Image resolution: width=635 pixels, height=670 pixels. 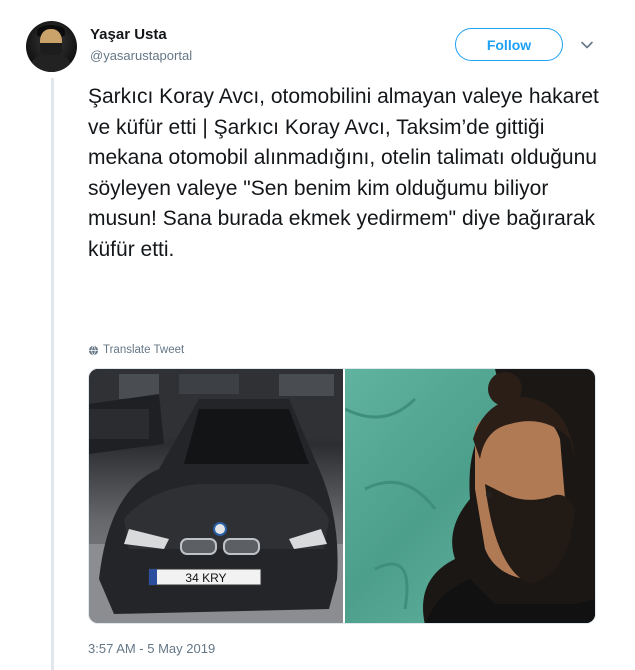 I want to click on globe-icon, so click(x=93, y=350).